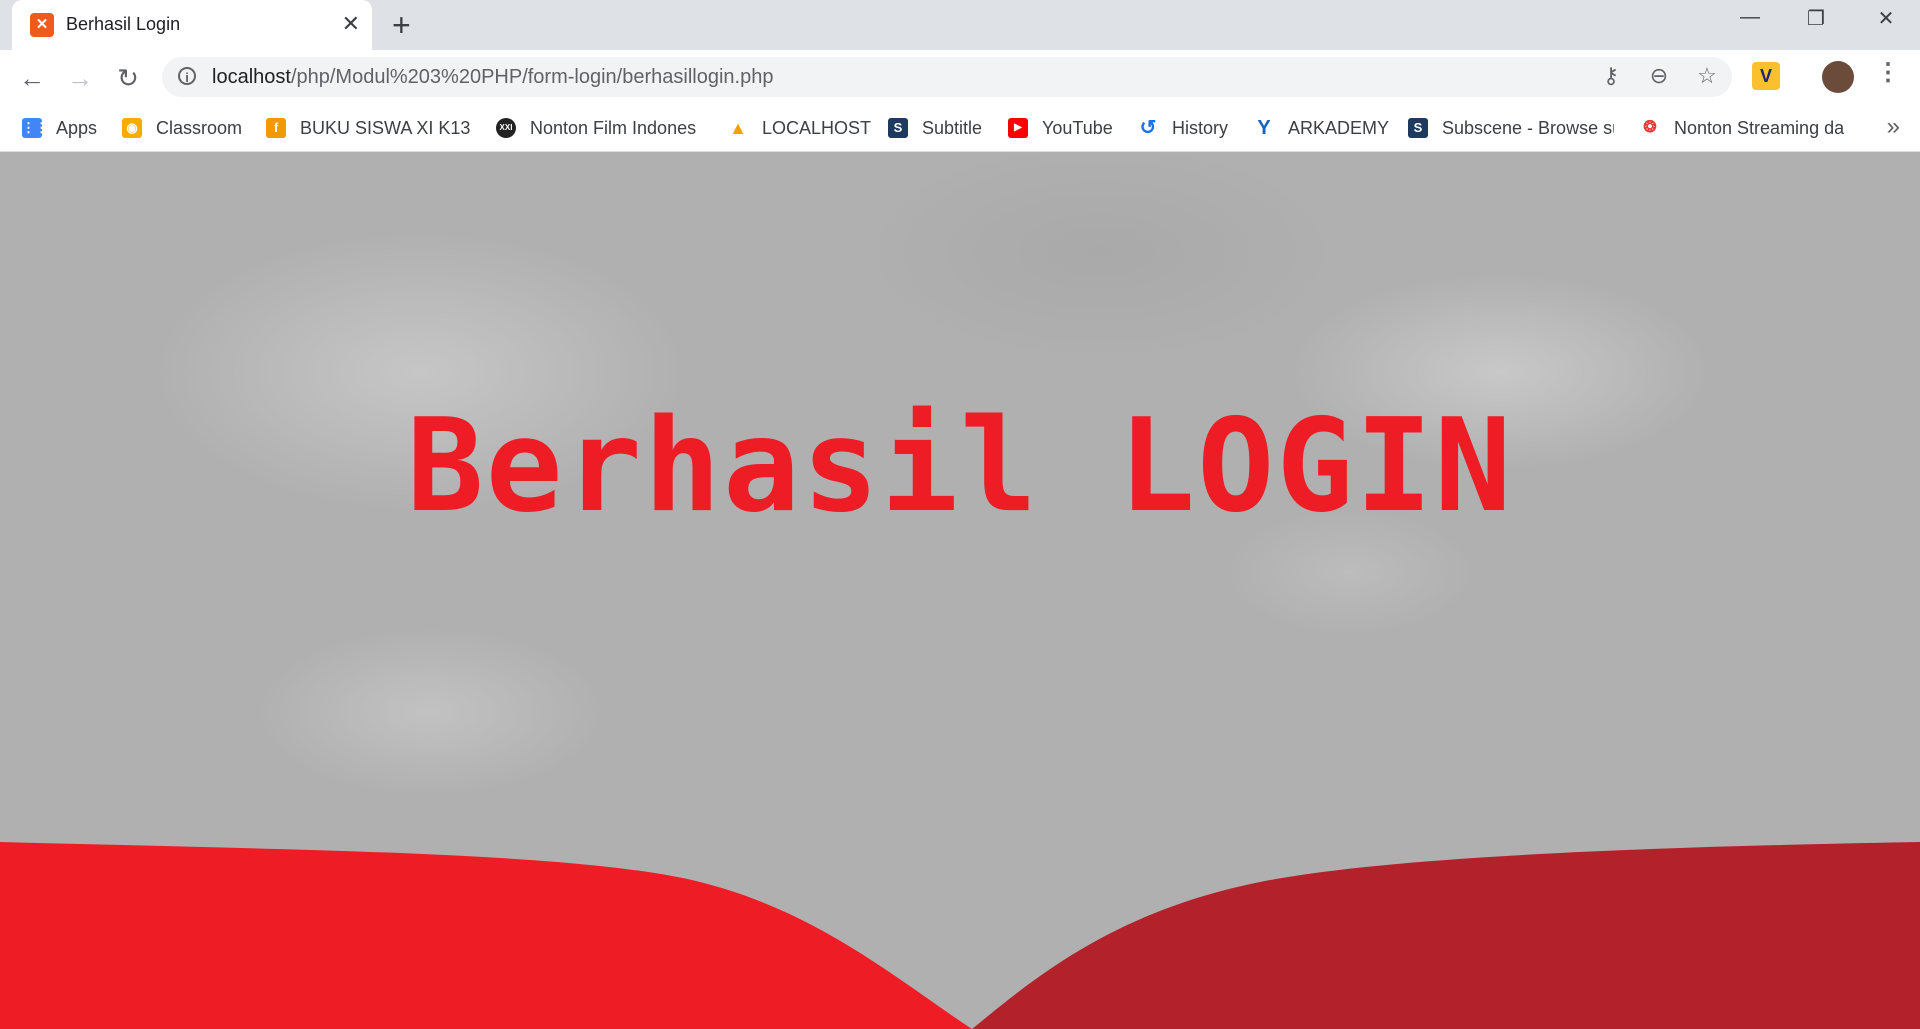  What do you see at coordinates (1659, 76) in the screenshot?
I see `zoom-icon: ⊖` at bounding box center [1659, 76].